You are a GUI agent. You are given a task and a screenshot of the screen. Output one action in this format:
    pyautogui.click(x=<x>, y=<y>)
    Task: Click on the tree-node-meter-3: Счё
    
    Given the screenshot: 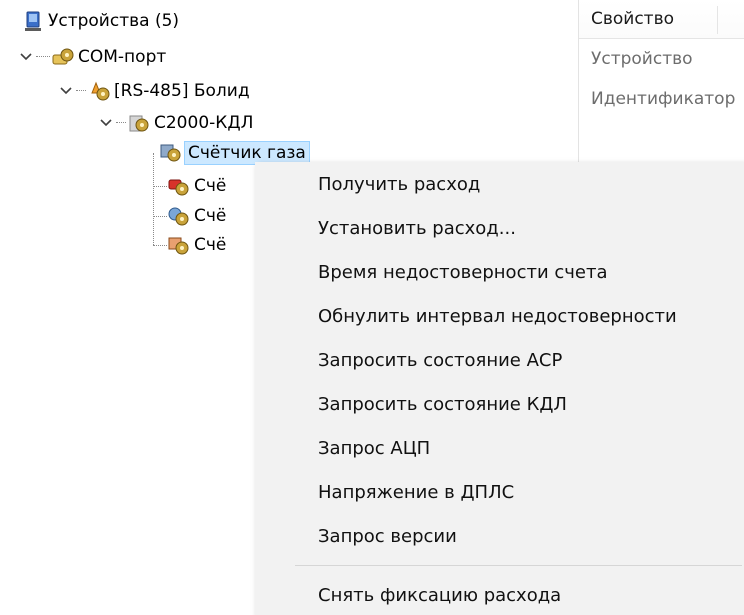 What is the action you would take?
    pyautogui.click(x=198, y=216)
    